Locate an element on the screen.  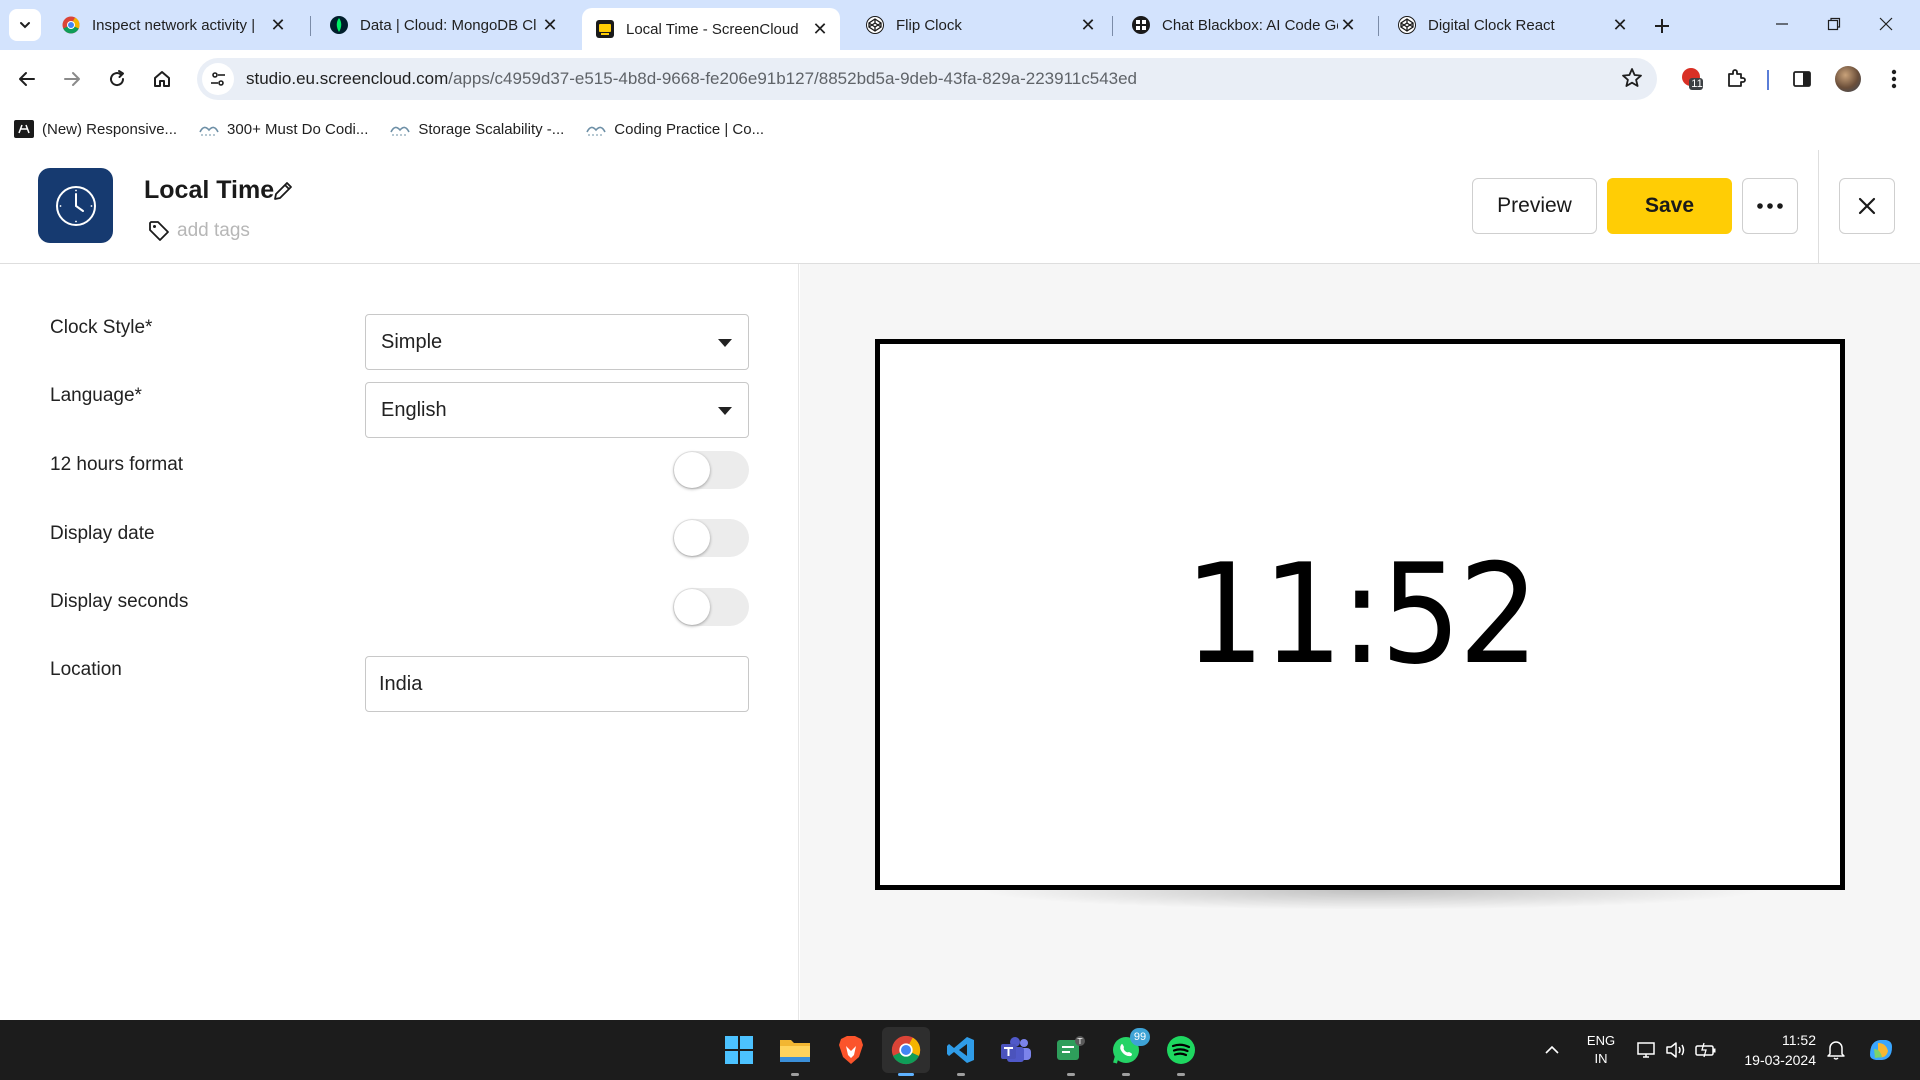
add-tags-input: add tags is located at coordinates (213, 231).